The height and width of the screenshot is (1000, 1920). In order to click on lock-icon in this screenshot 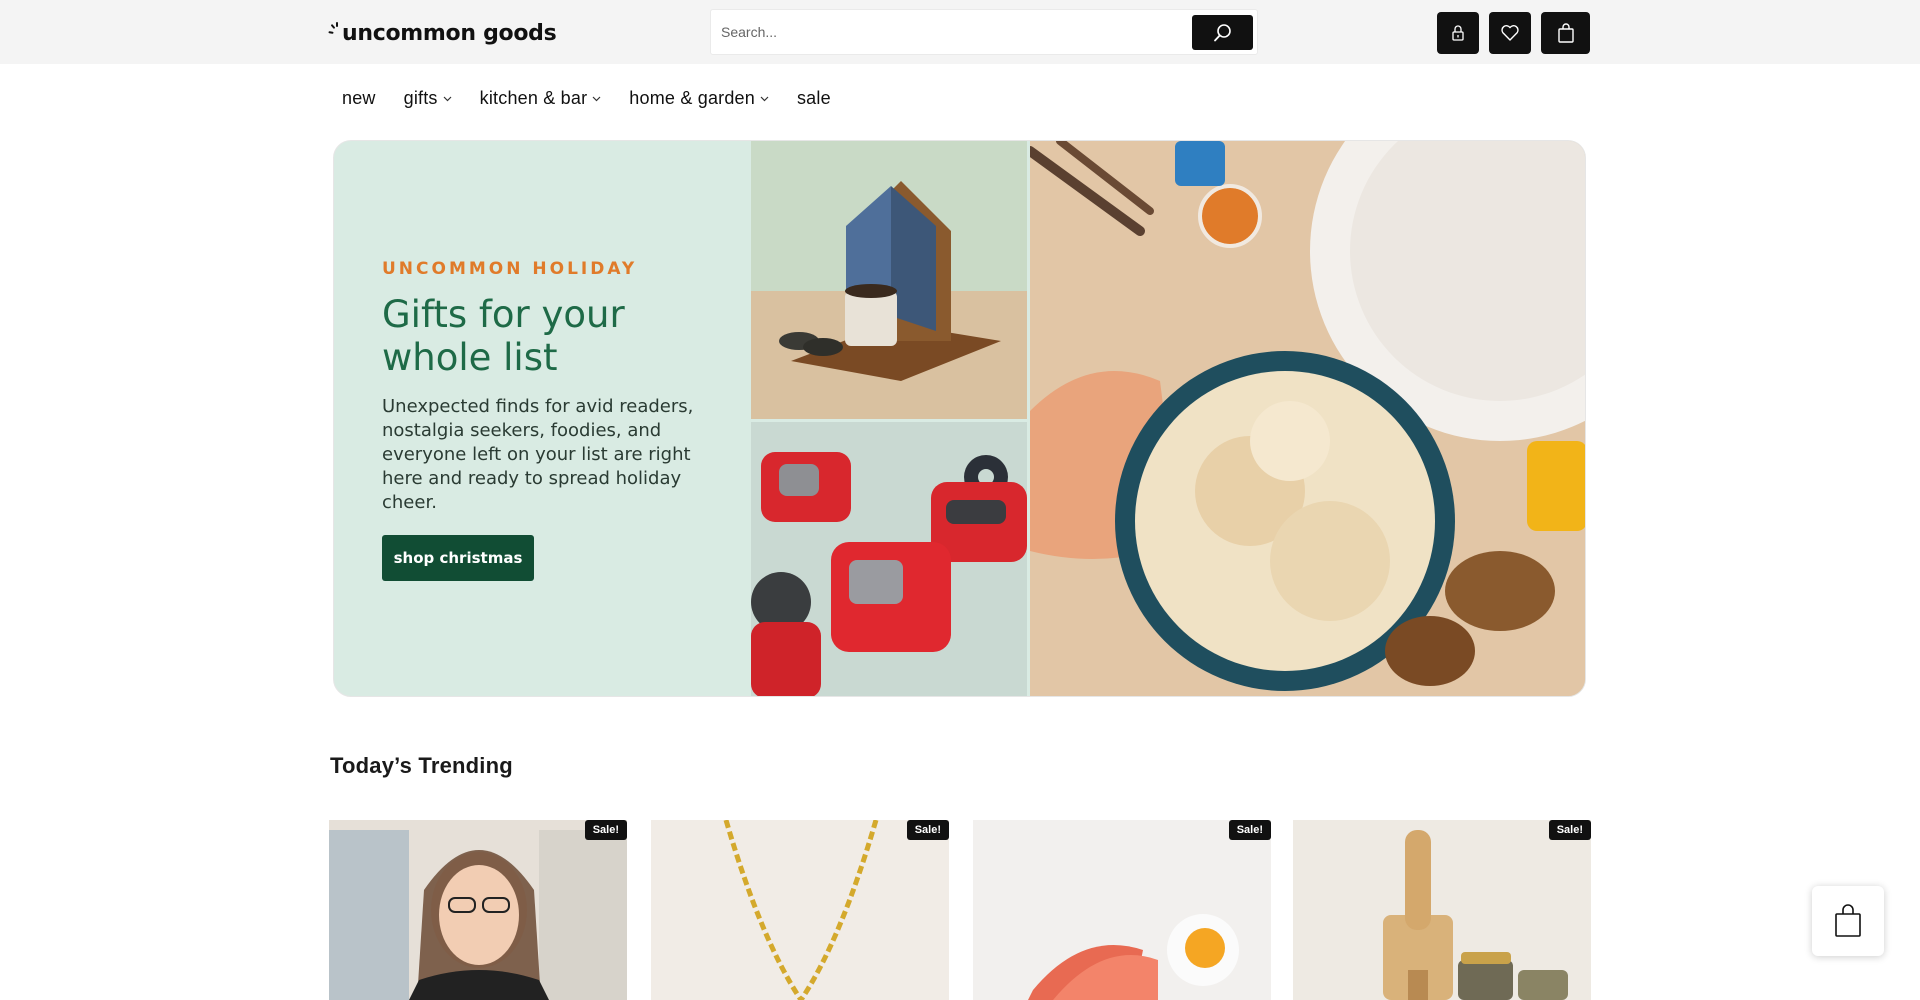, I will do `click(1458, 33)`.